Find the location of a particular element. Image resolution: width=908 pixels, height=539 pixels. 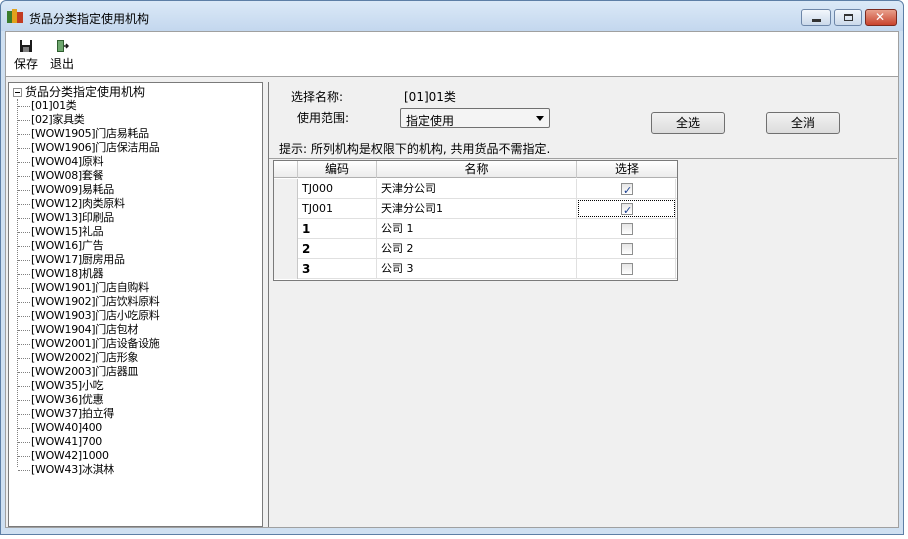

usage-scope-select: 指定使用 is located at coordinates (475, 118).